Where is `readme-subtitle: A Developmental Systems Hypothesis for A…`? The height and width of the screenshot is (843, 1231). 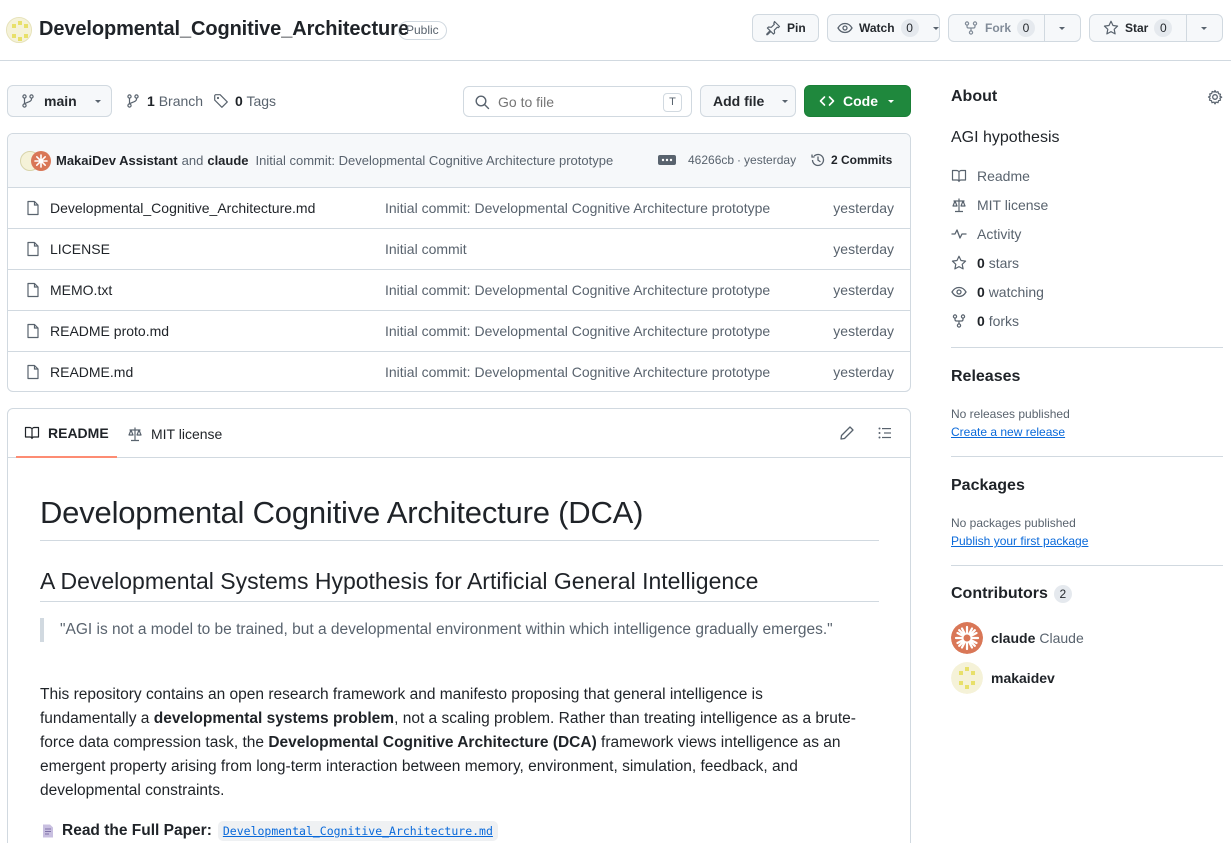 readme-subtitle: A Developmental Systems Hypothesis for A… is located at coordinates (399, 581).